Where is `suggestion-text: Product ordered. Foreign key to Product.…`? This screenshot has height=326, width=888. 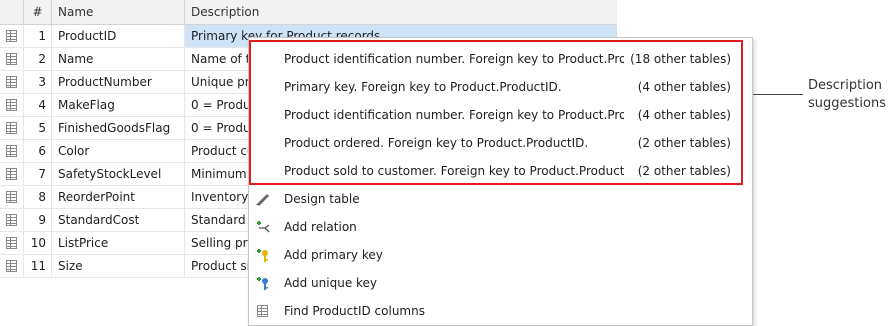 suggestion-text: Product ordered. Foreign key to Product.… is located at coordinates (436, 143).